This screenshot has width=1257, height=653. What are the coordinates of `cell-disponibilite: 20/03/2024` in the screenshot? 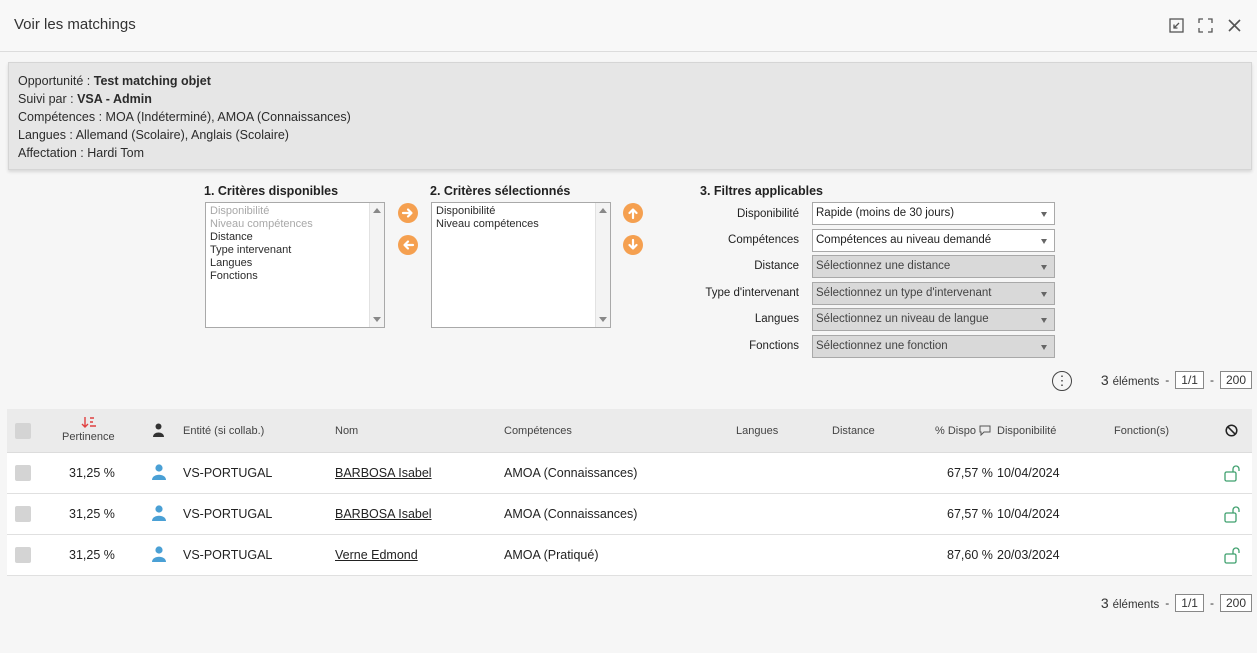 It's located at (1028, 555).